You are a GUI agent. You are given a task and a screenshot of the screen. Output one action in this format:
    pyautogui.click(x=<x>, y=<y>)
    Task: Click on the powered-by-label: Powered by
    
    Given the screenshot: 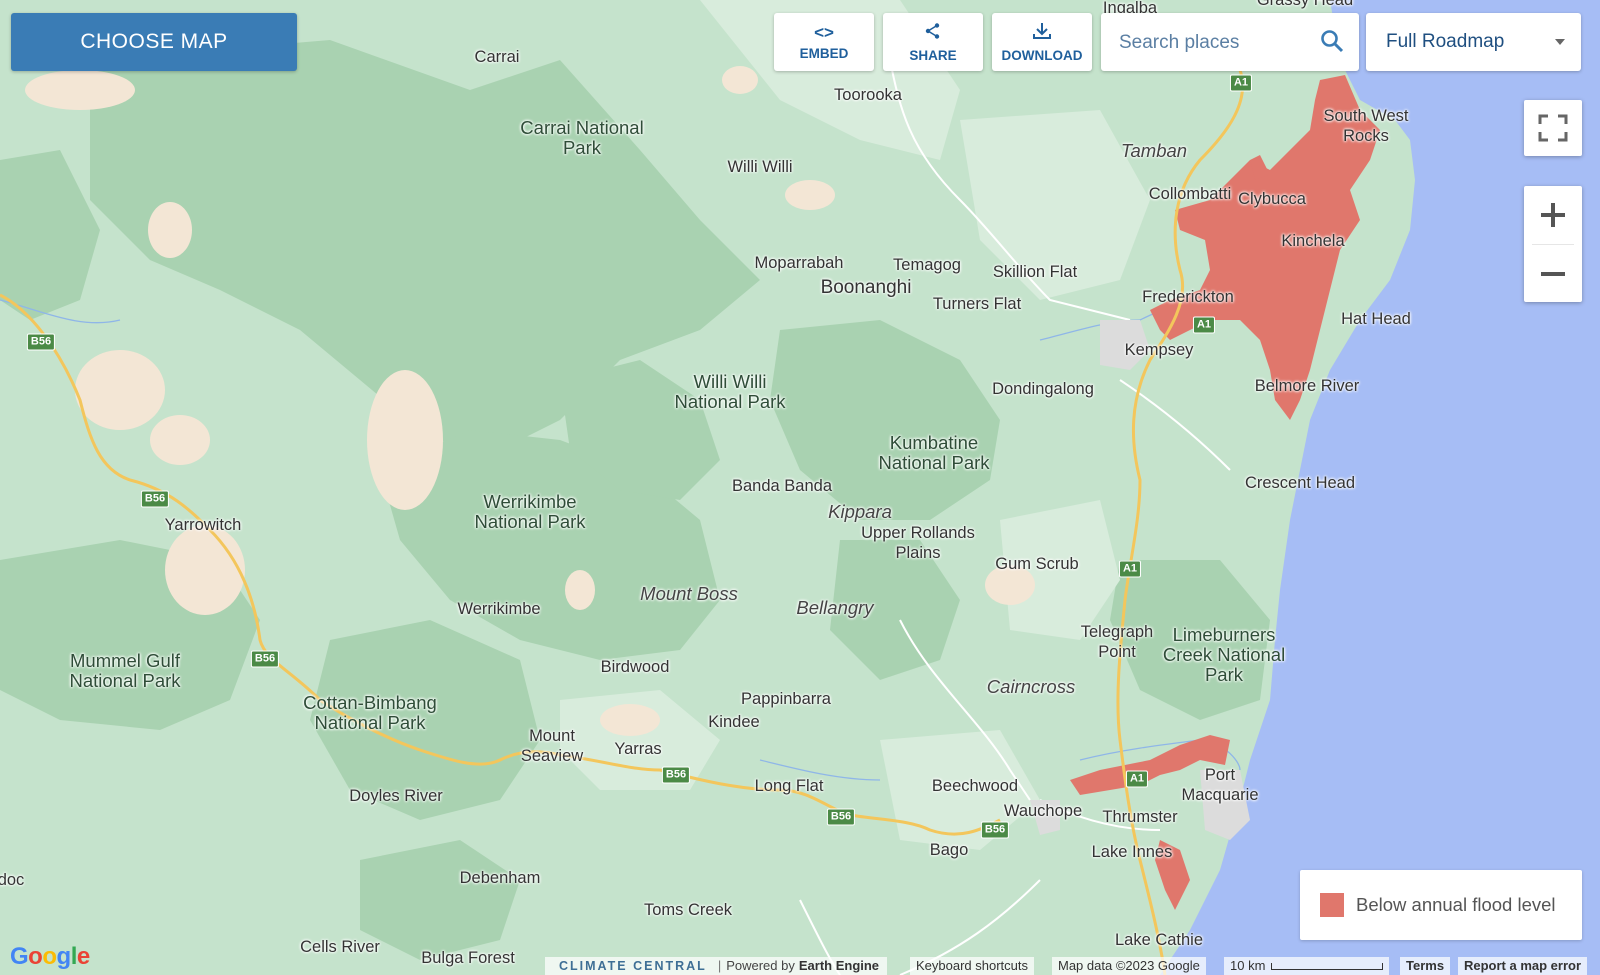 What is the action you would take?
    pyautogui.click(x=760, y=965)
    